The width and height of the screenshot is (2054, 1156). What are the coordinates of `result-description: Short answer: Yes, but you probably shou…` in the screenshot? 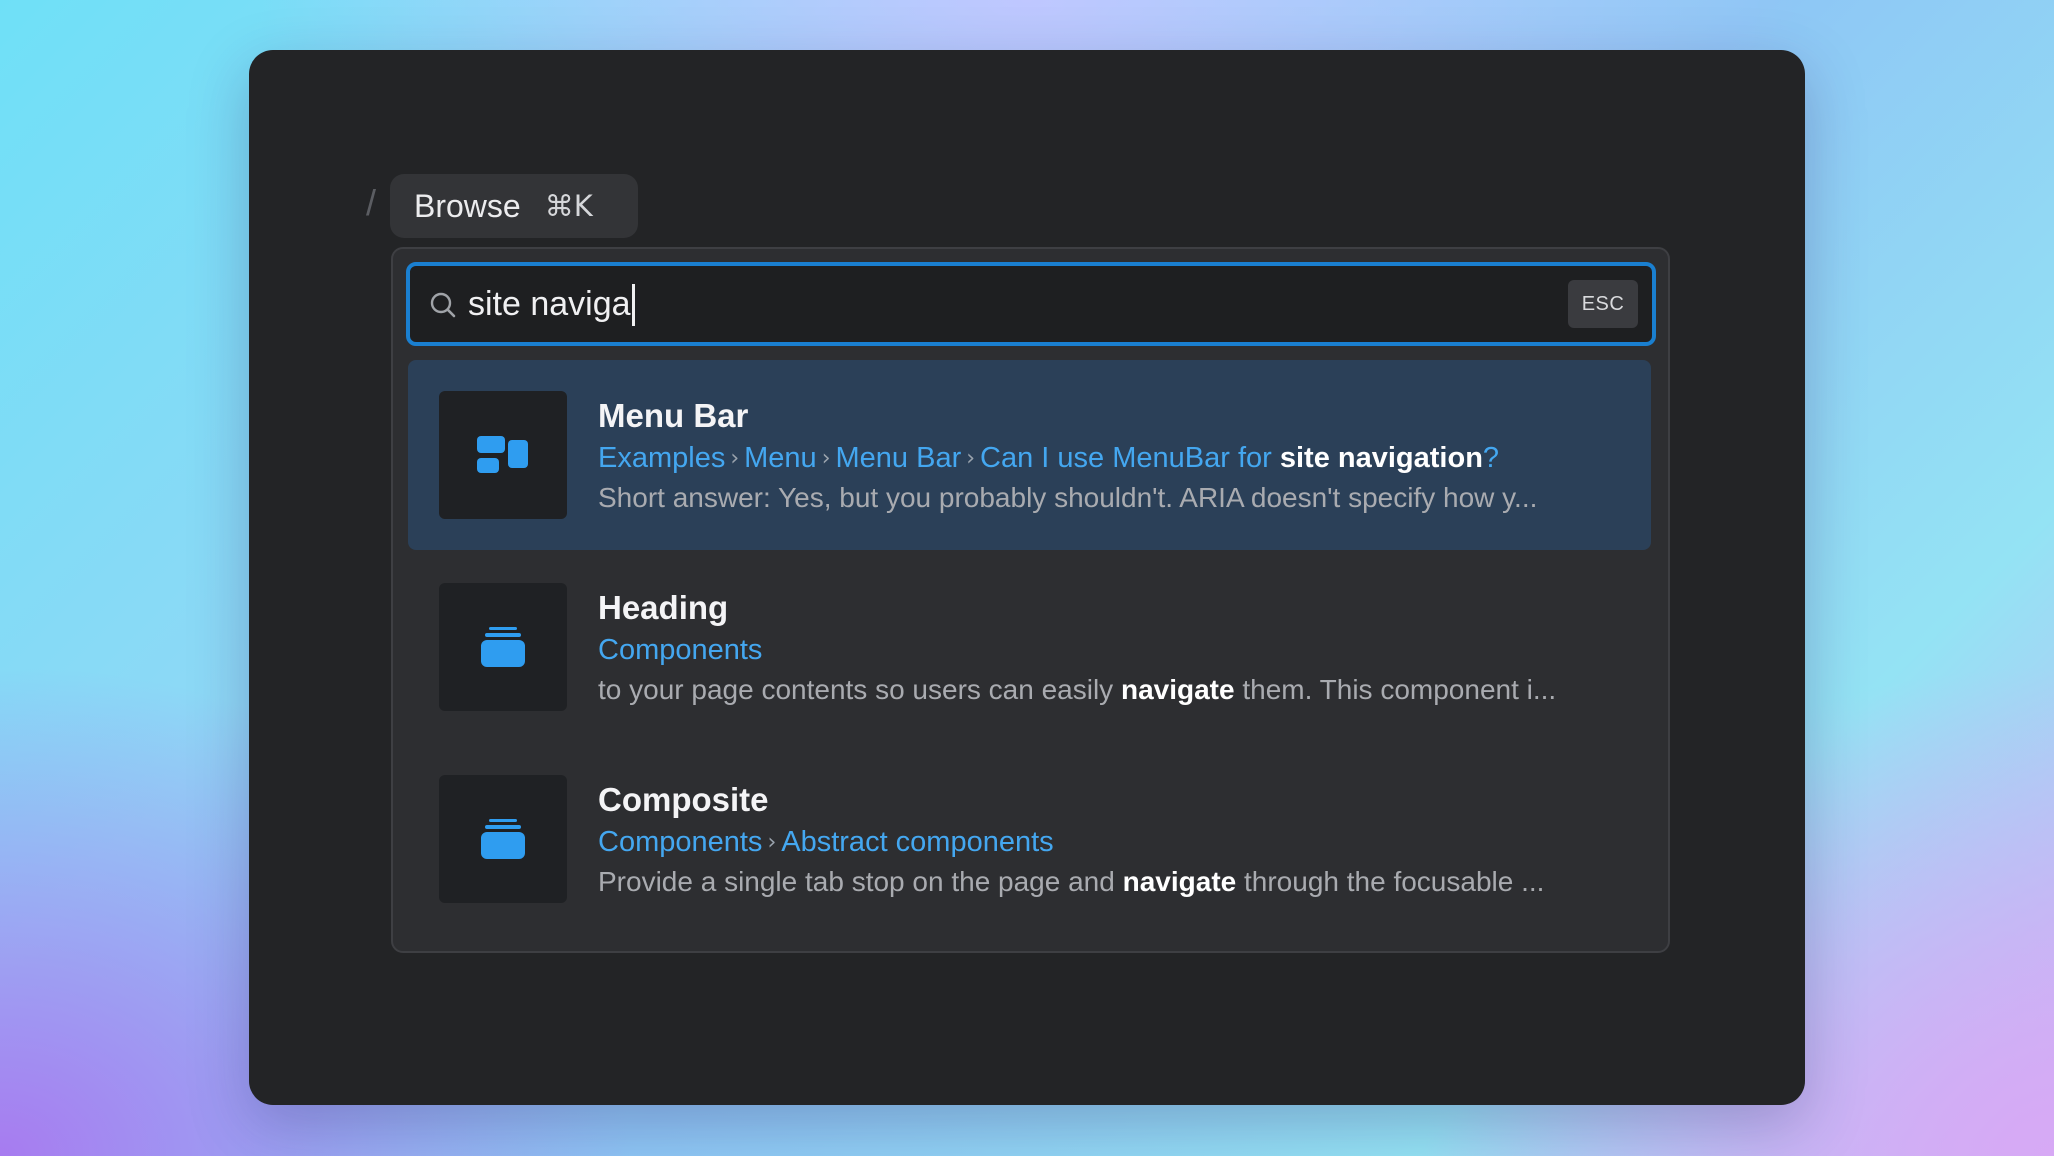 It's located at (1067, 498).